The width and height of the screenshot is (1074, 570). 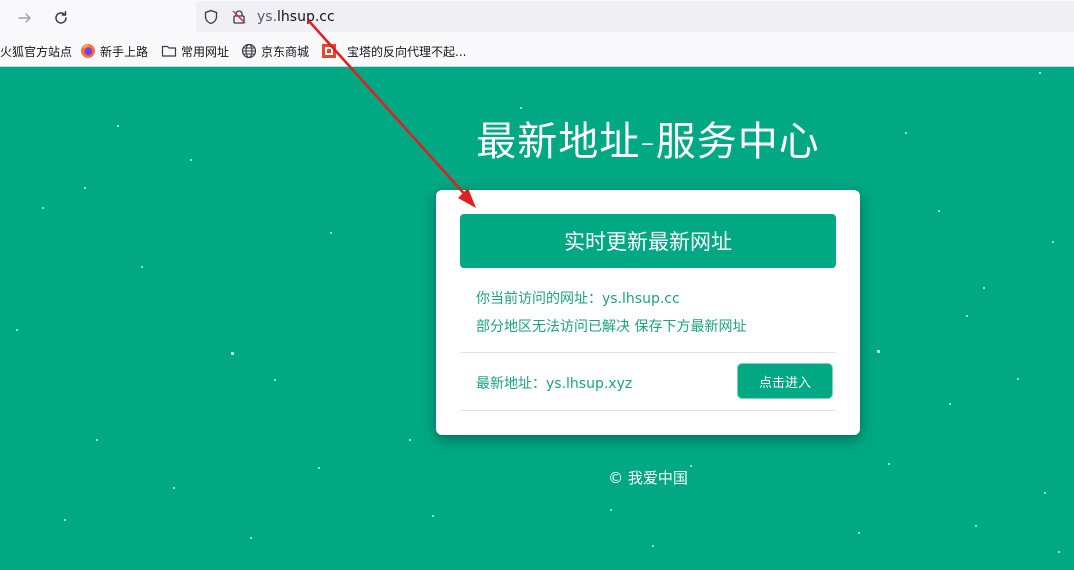 I want to click on bookmark-jd: 京东商城, so click(x=275, y=51).